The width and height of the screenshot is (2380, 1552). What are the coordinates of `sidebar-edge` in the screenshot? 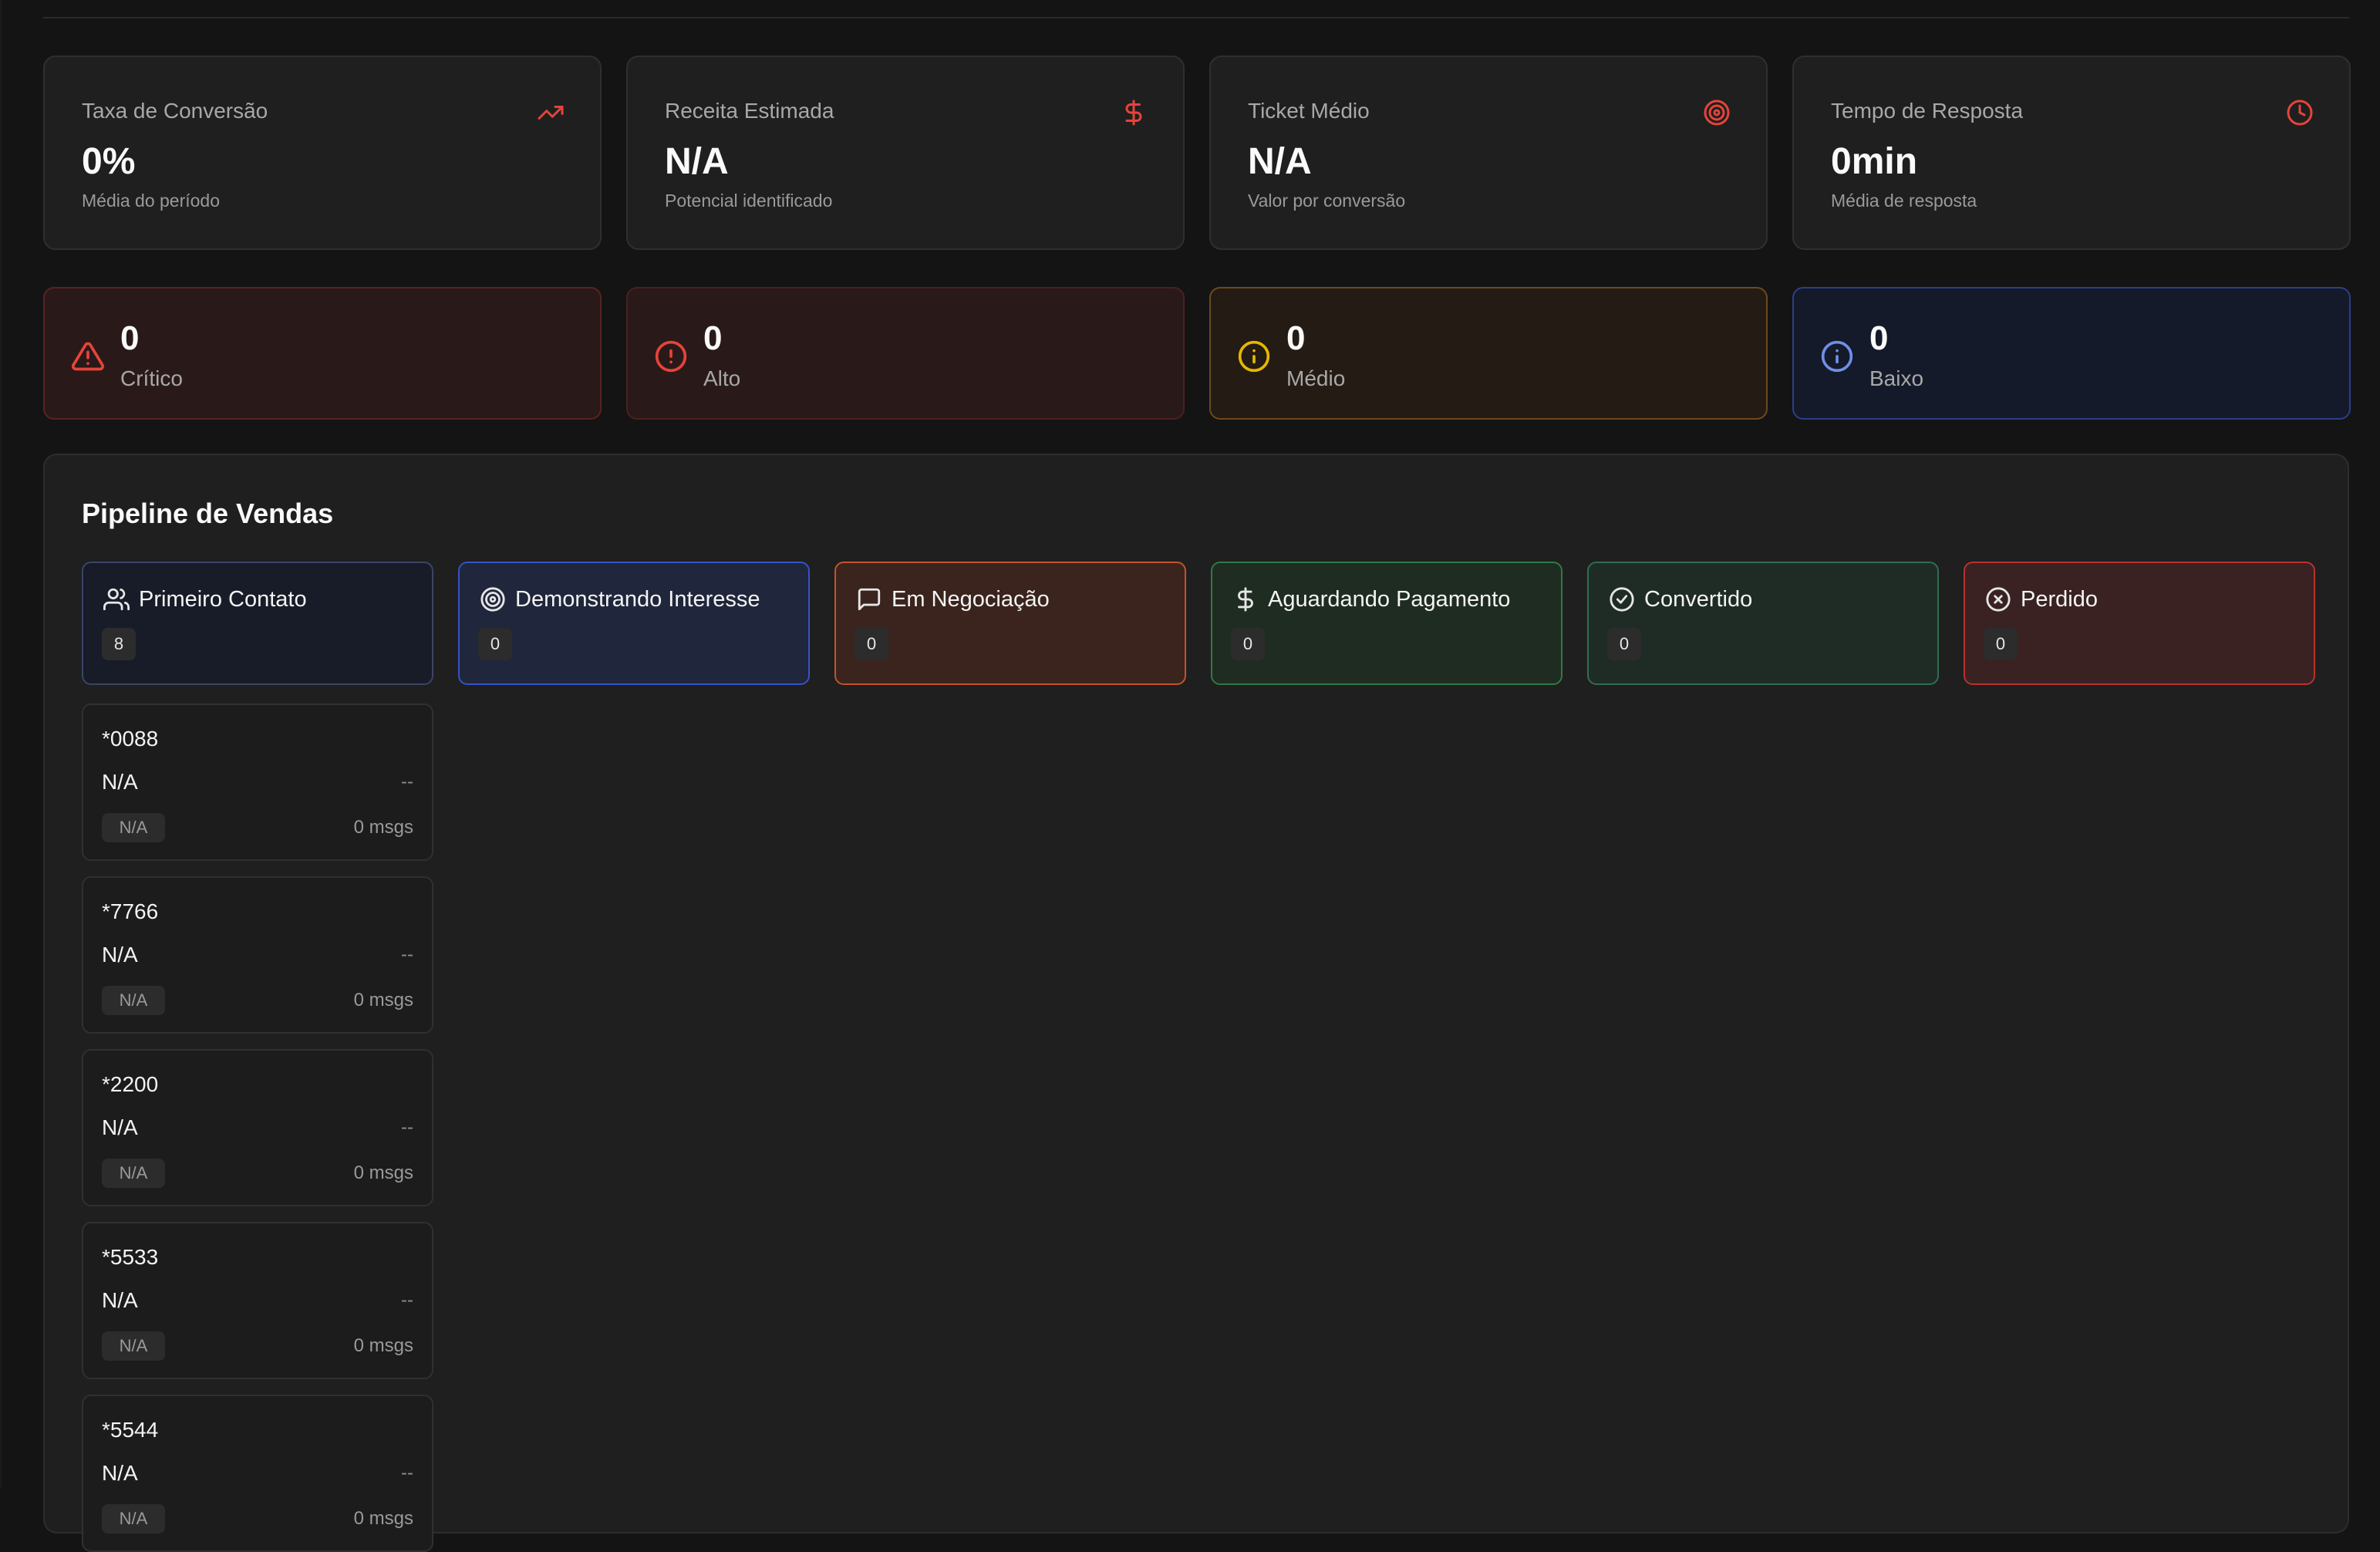 It's located at (1, 744).